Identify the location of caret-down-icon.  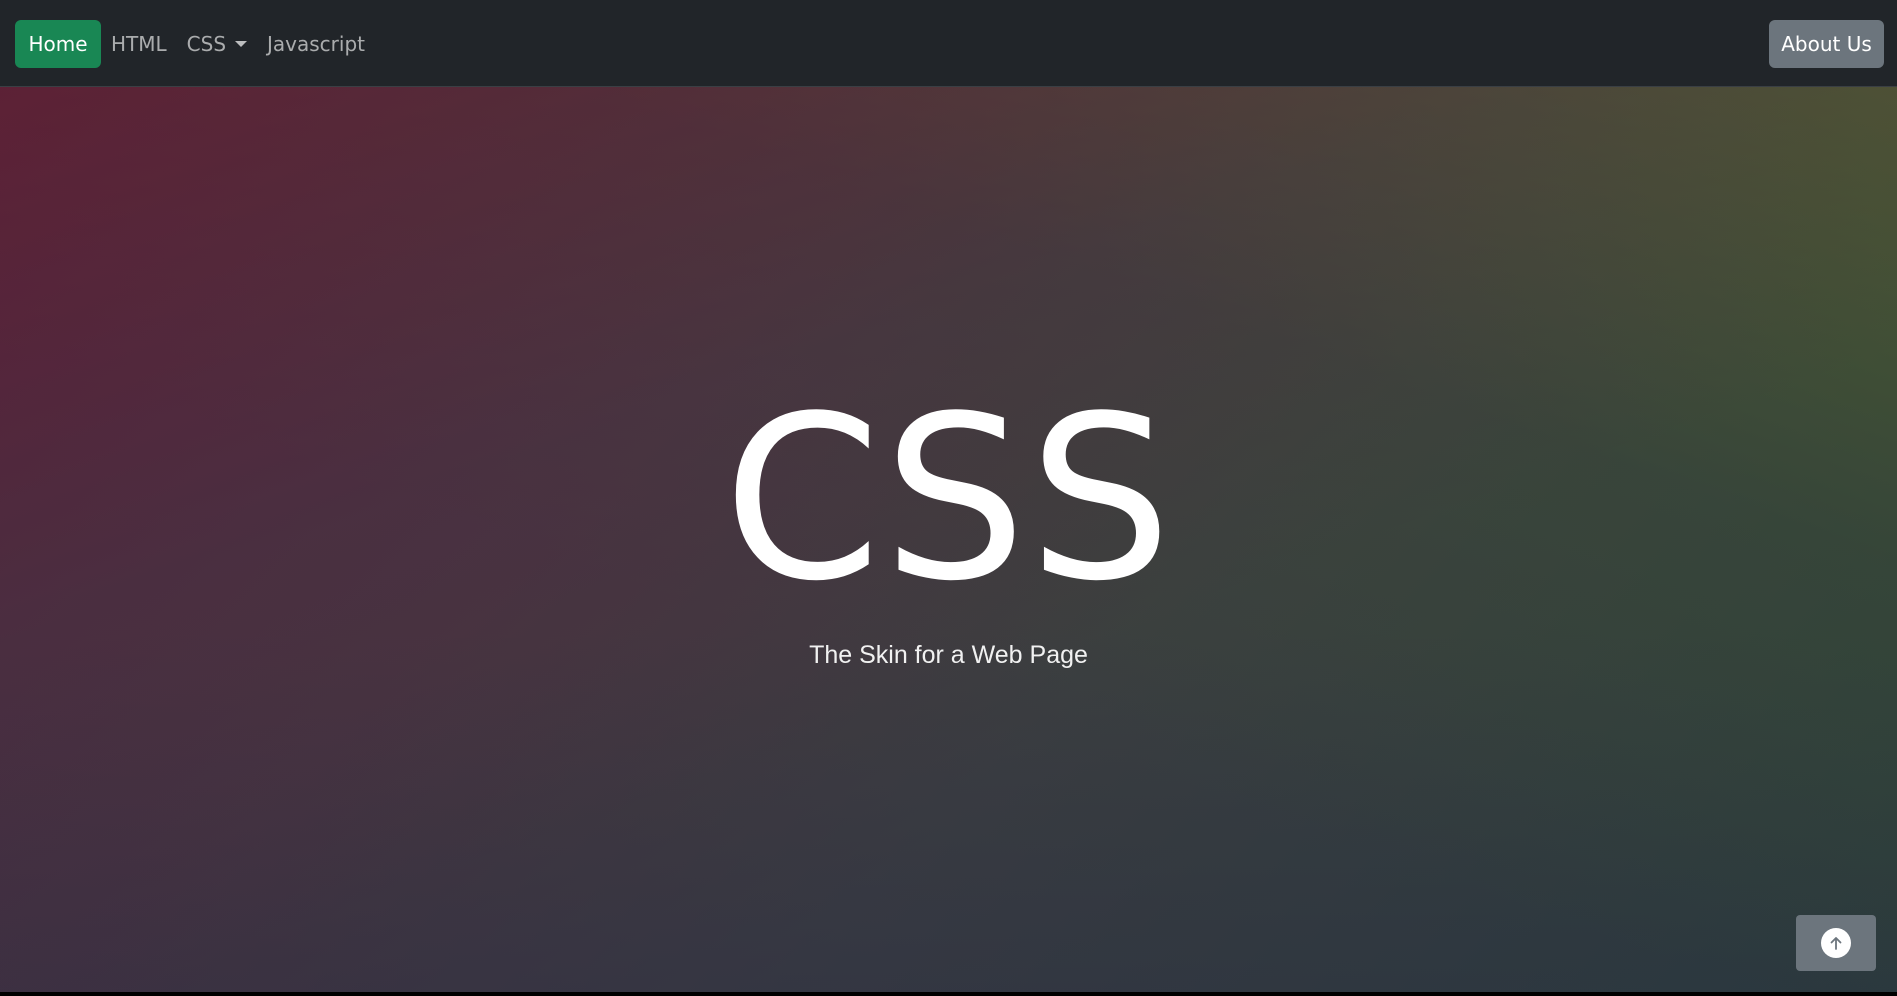
(241, 44).